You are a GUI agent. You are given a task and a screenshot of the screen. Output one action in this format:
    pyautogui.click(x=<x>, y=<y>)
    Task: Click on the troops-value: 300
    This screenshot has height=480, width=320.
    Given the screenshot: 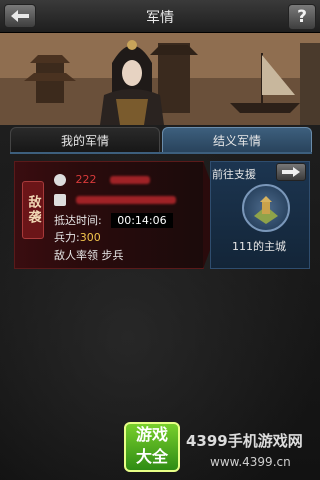 What is the action you would take?
    pyautogui.click(x=90, y=237)
    